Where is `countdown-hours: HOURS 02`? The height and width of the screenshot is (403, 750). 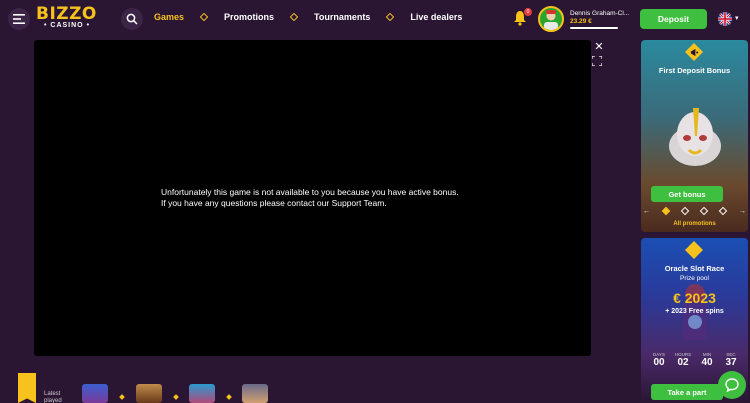 countdown-hours: HOURS 02 is located at coordinates (683, 360).